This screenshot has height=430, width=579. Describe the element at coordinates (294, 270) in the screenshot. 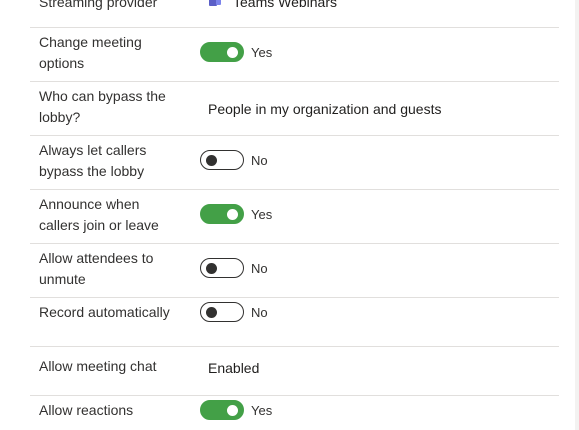

I see `setting-row-allow-unmute: Allow attendees to unmute No` at that location.